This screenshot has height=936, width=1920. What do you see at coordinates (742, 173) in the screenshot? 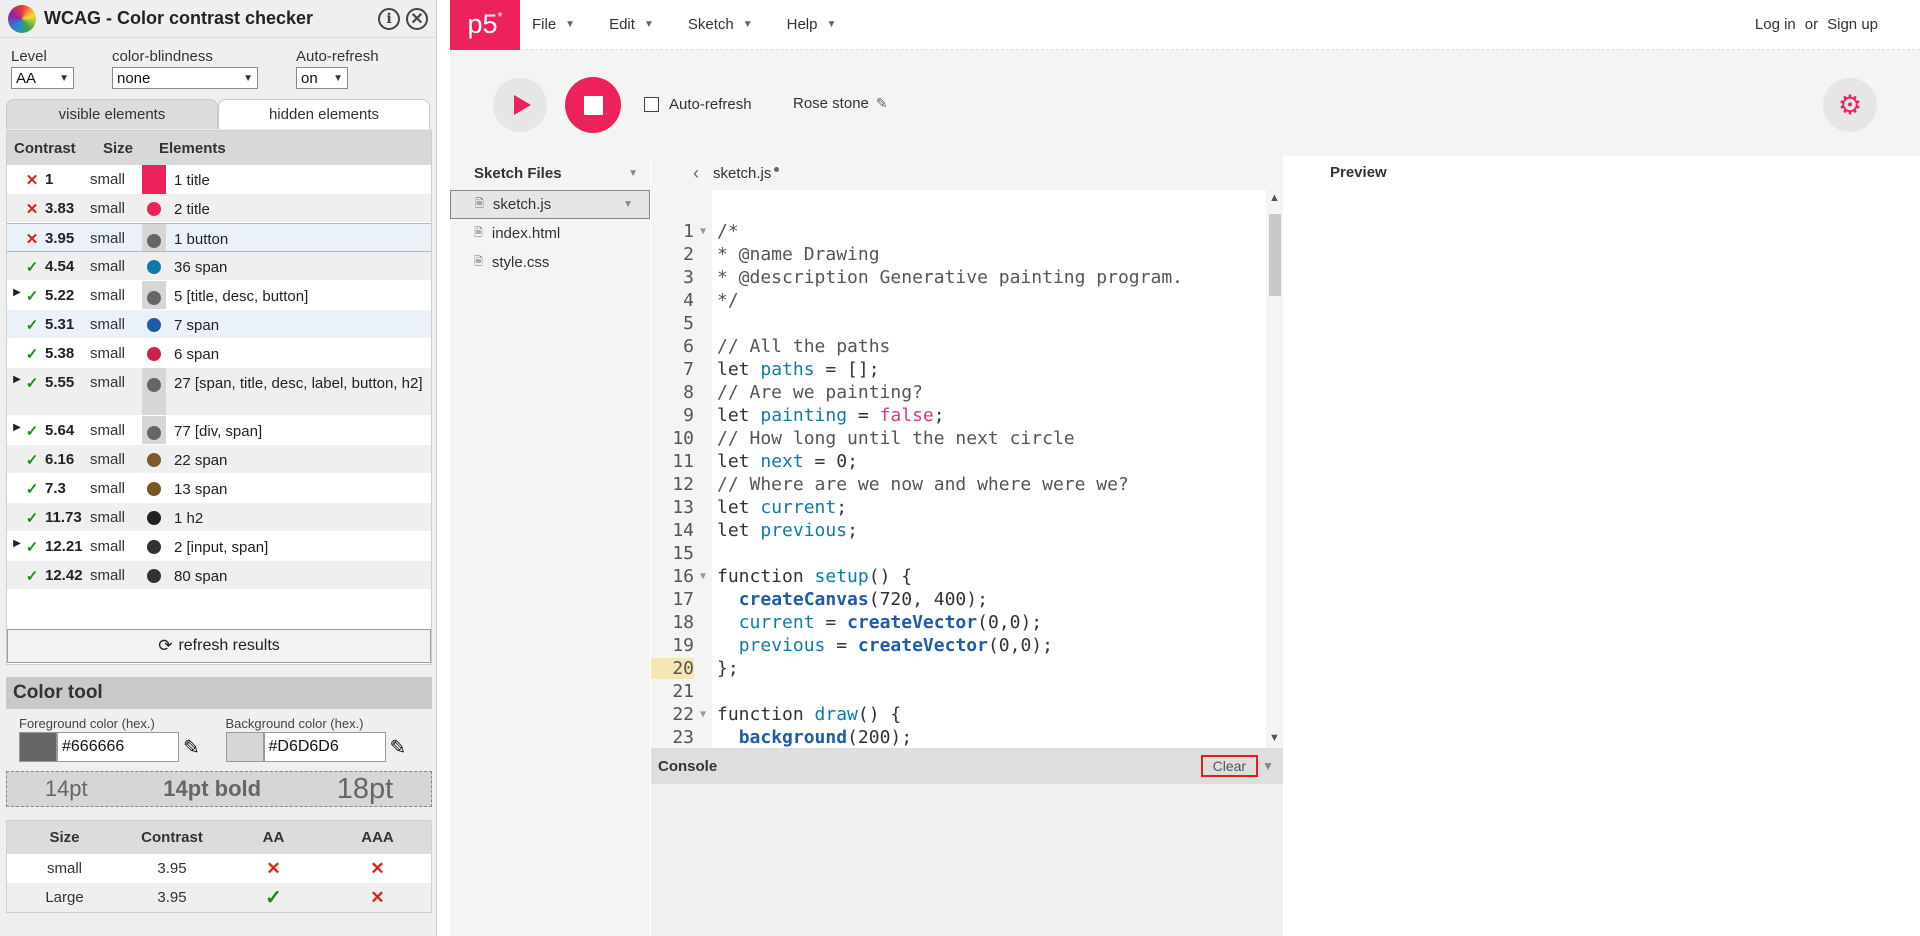
I see `open-file-name: sketch.js` at bounding box center [742, 173].